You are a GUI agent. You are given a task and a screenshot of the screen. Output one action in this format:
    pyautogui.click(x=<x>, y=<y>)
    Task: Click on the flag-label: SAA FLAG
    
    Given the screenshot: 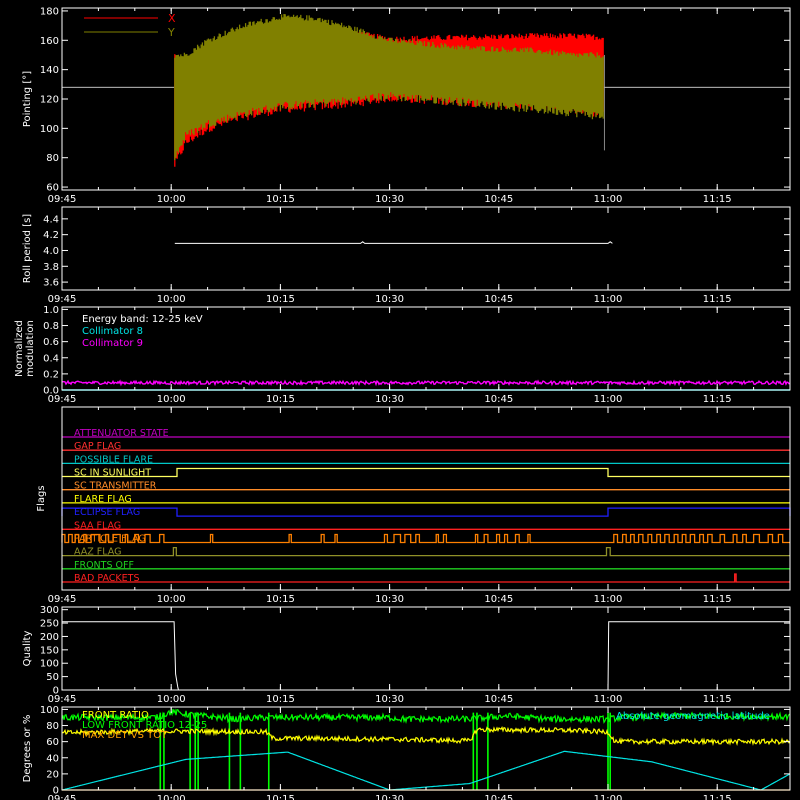 What is the action you would take?
    pyautogui.click(x=97, y=525)
    